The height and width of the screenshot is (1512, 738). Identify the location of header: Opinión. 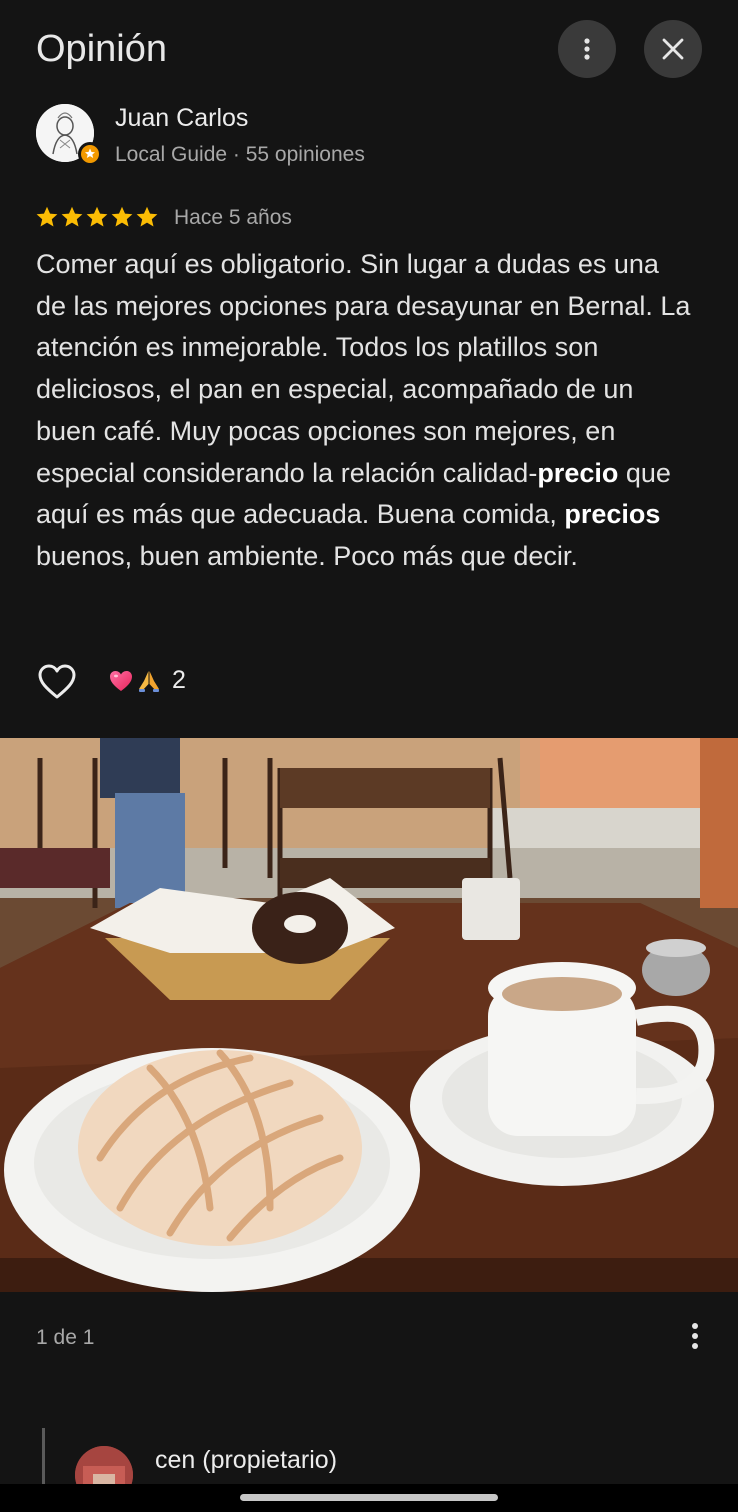
(369, 50).